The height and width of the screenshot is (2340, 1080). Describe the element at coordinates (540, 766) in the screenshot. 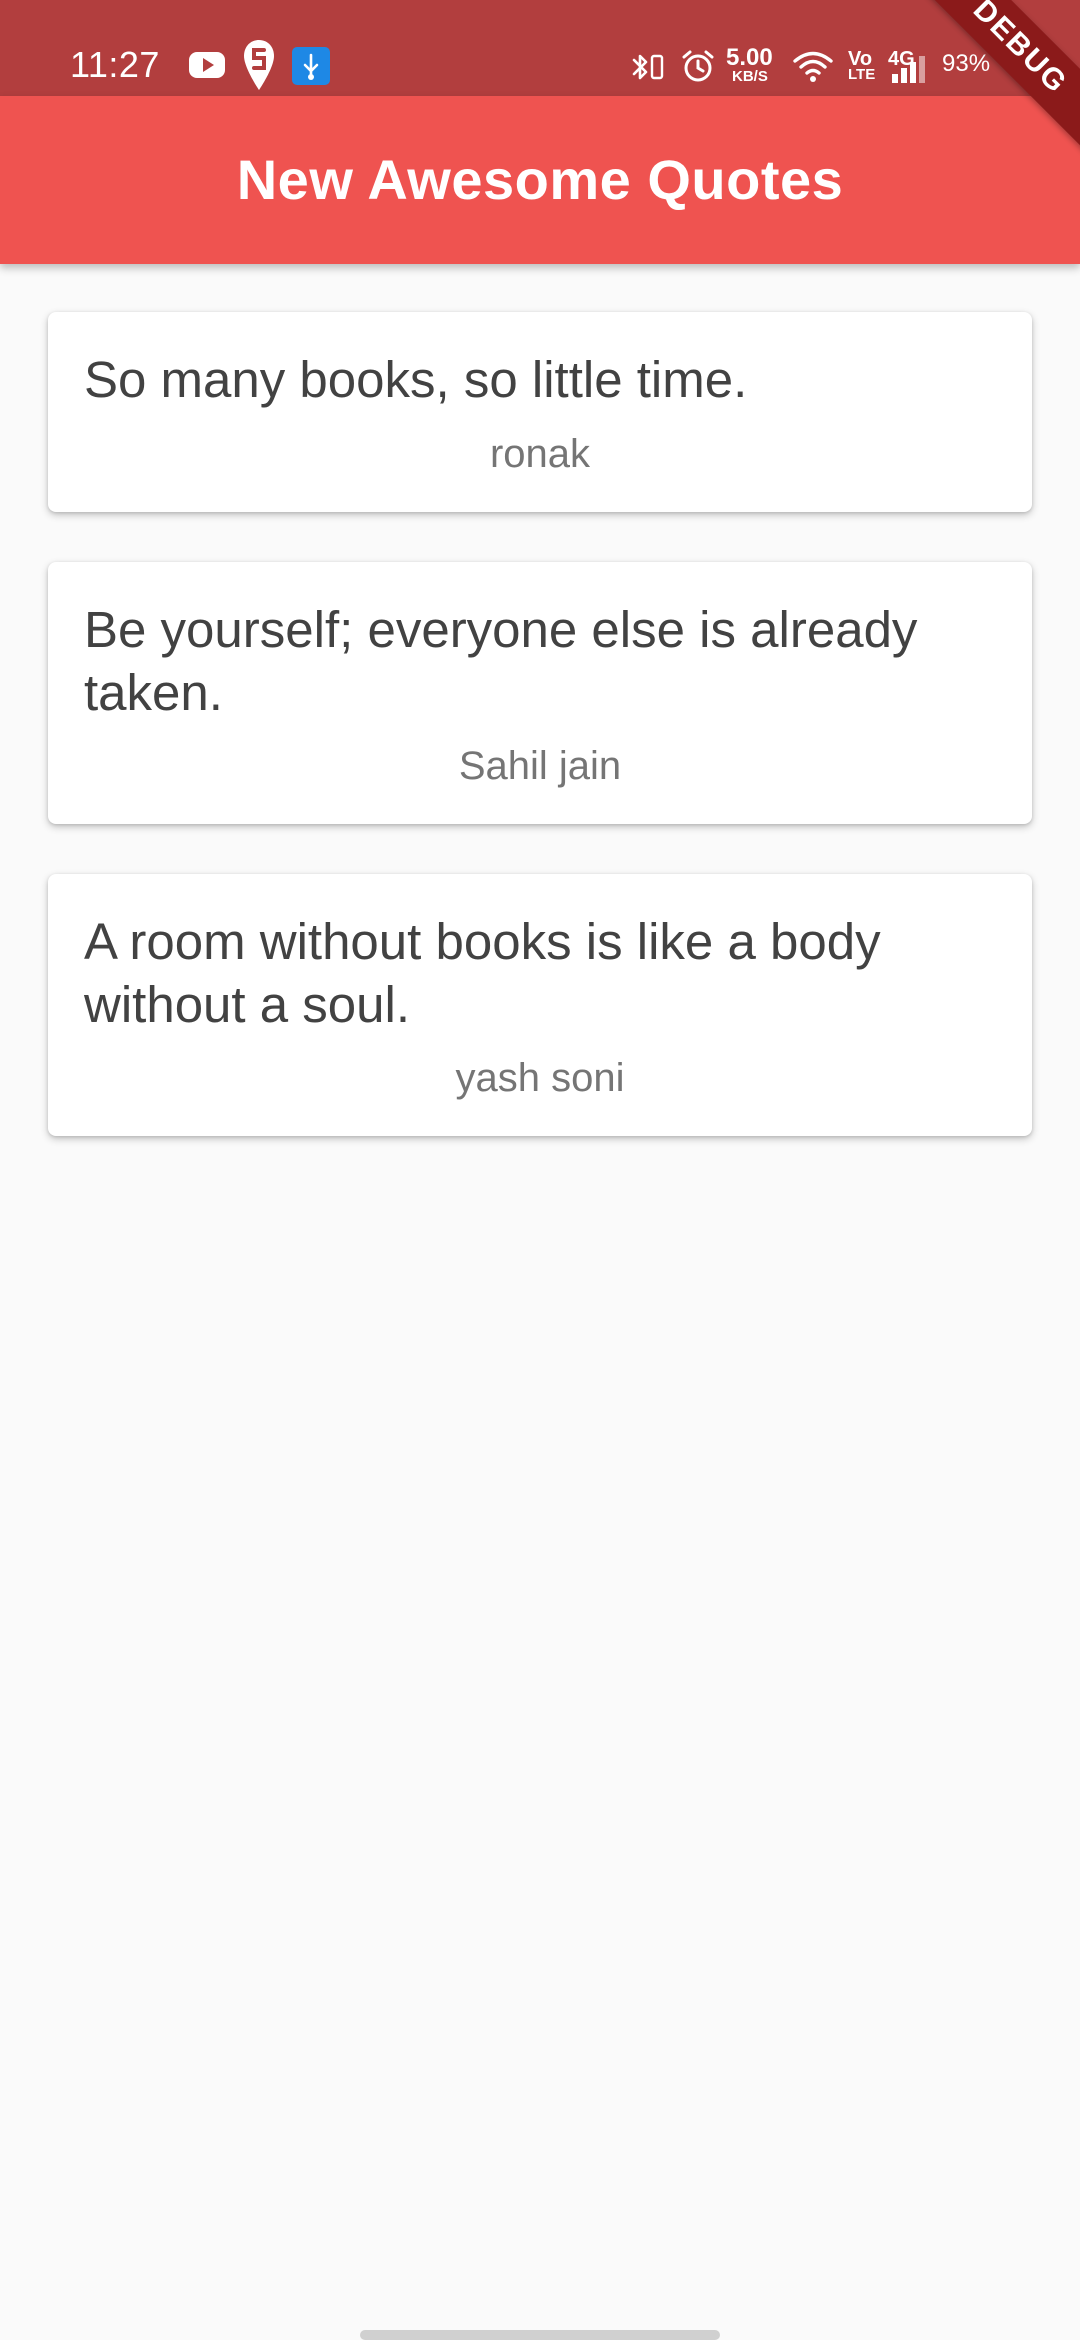

I see `quote-author: Sahil jain` at that location.